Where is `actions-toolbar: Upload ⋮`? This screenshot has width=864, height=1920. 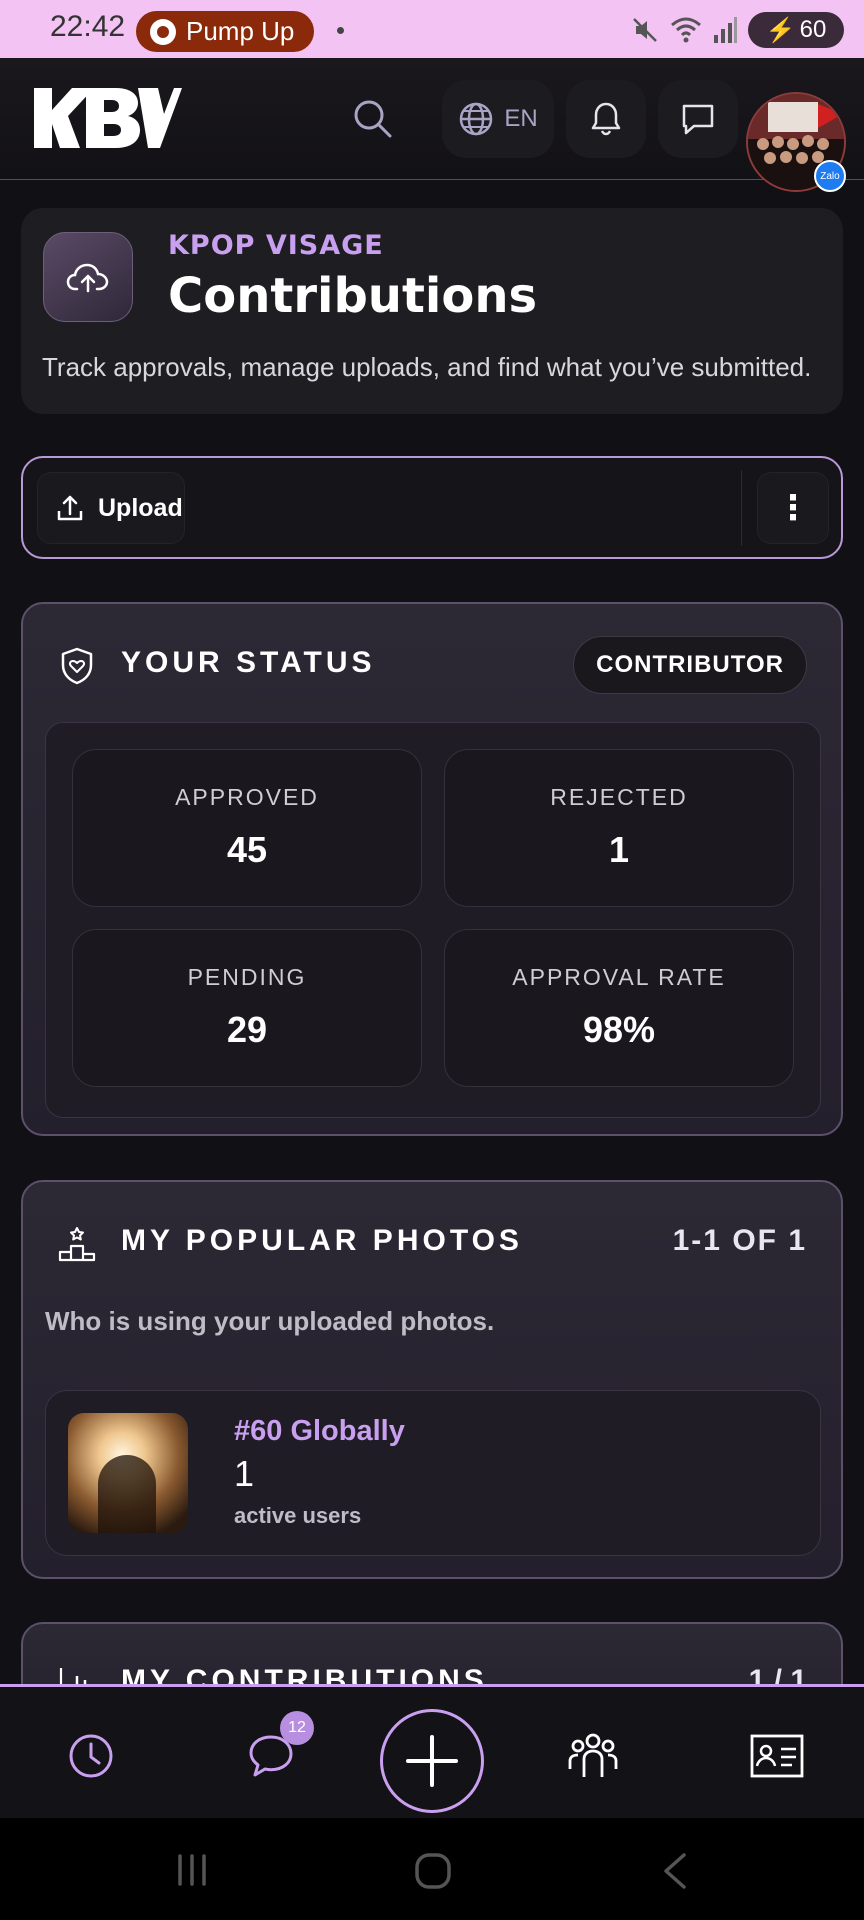
actions-toolbar: Upload ⋮ is located at coordinates (432, 507).